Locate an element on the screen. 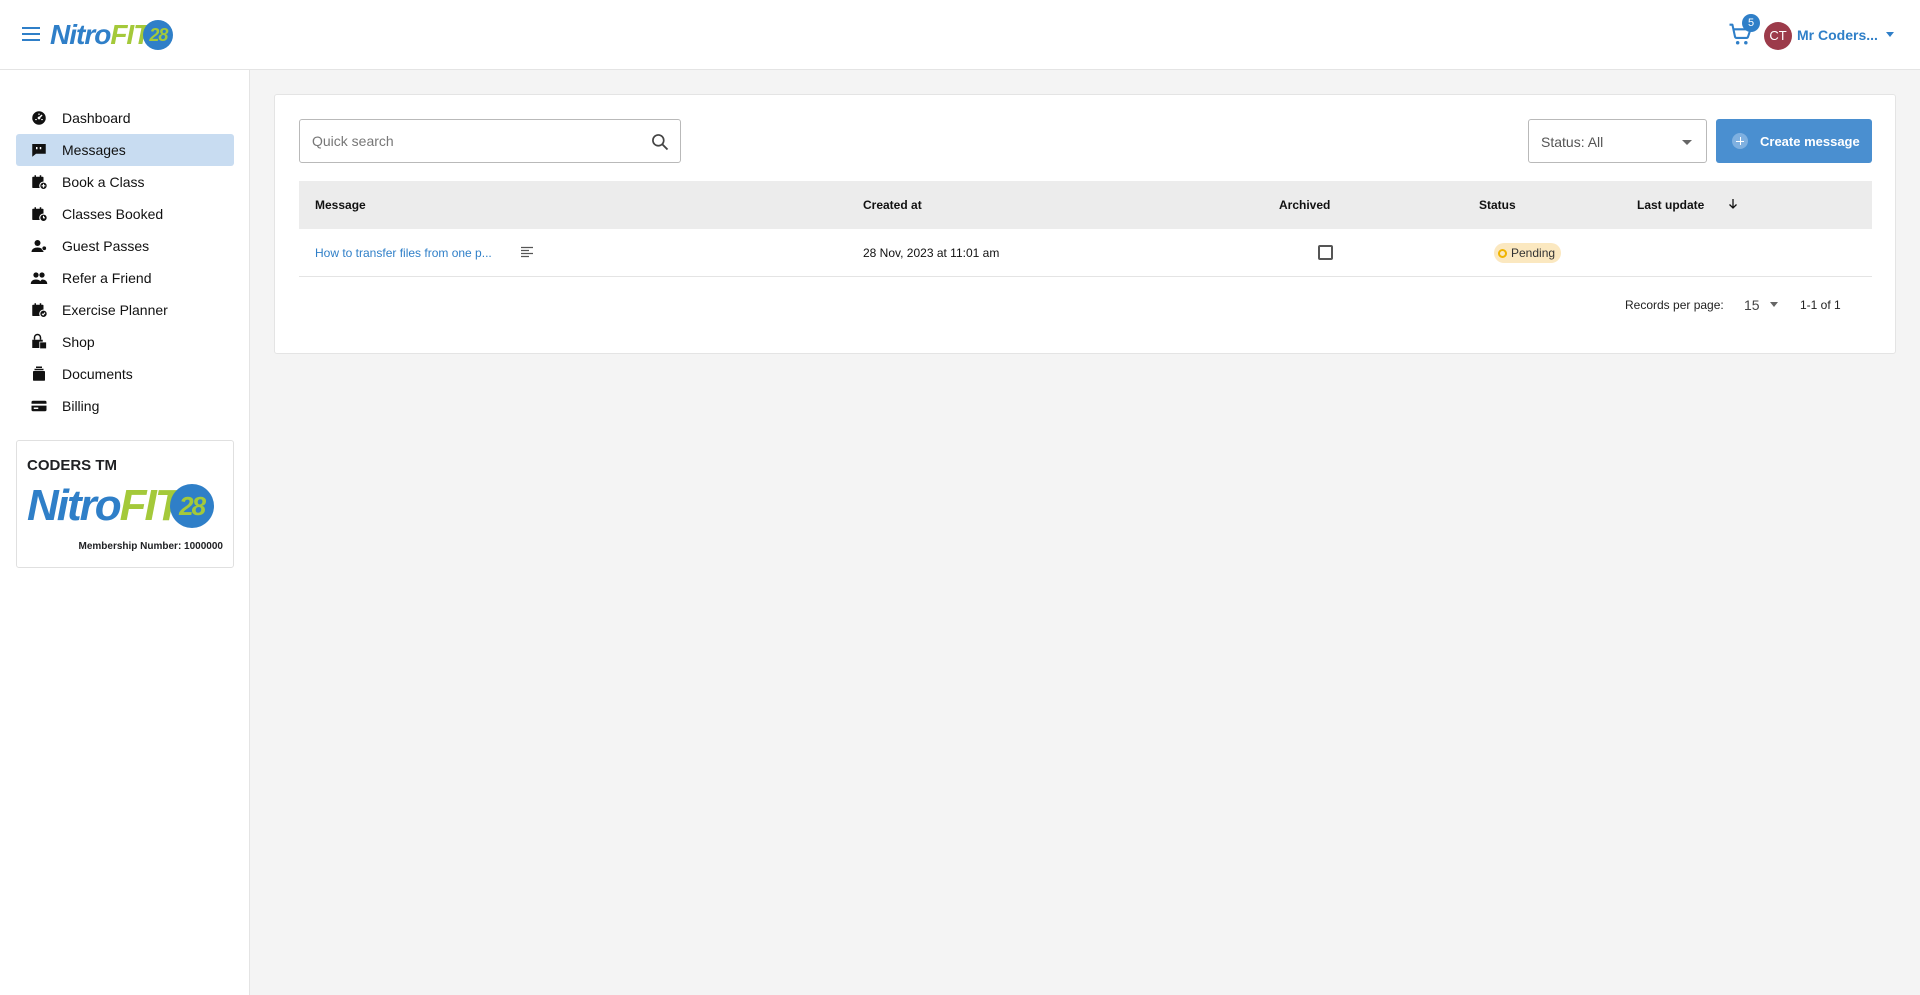  sidebar-item-dashboard: Dashboard is located at coordinates (125, 118).